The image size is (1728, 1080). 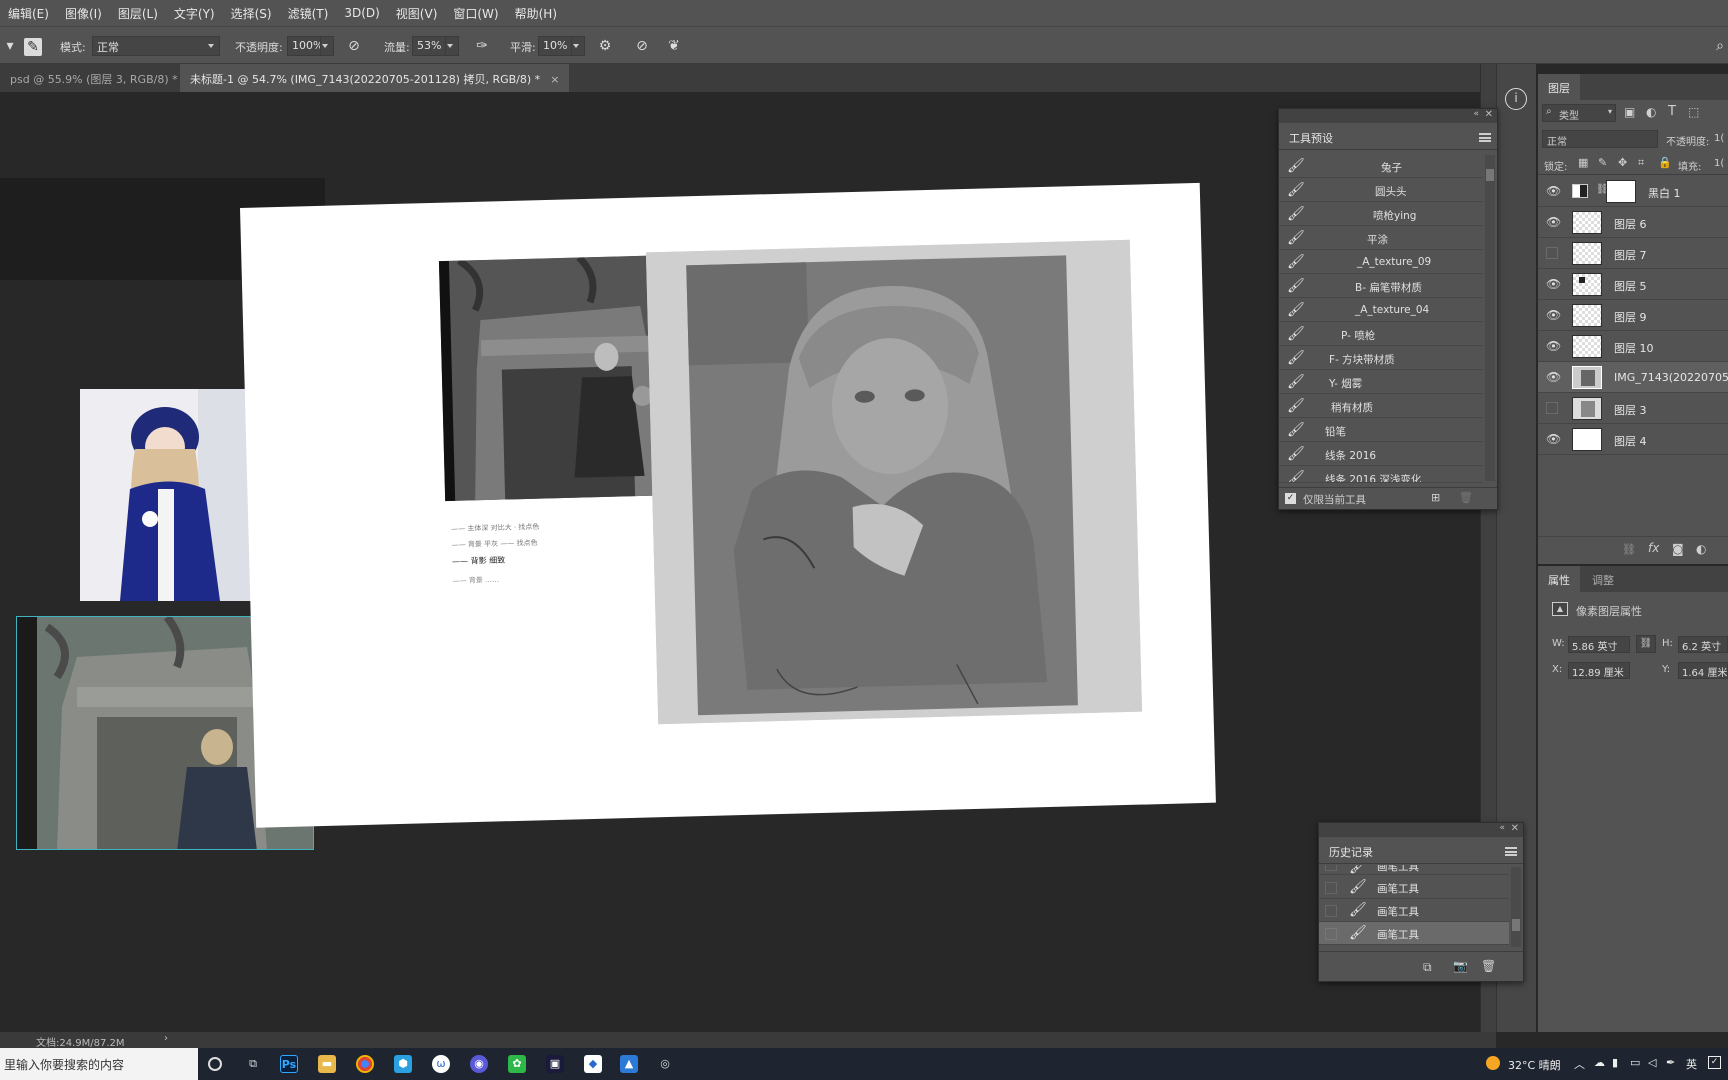 What do you see at coordinates (1603, 579) in the screenshot?
I see `tab-adjustments: 调整` at bounding box center [1603, 579].